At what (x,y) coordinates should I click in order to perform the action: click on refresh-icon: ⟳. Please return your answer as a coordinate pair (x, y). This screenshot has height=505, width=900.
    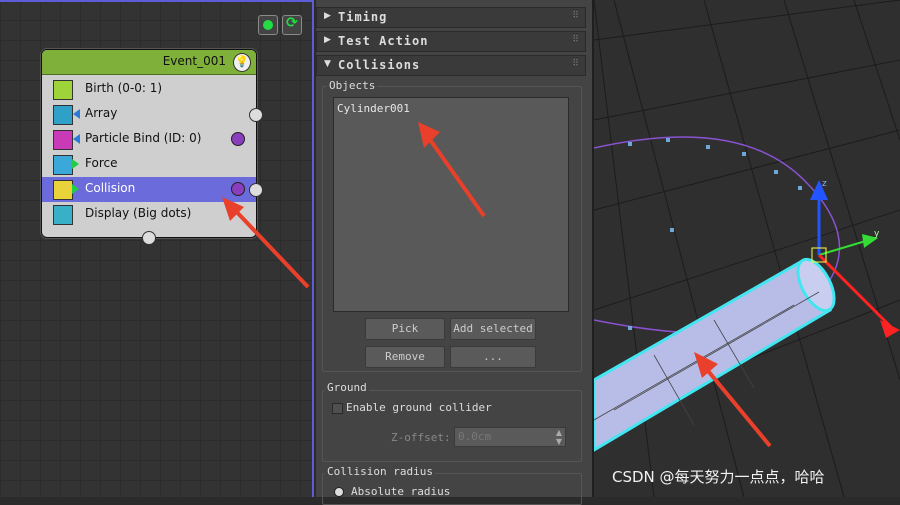
    Looking at the image, I should click on (292, 23).